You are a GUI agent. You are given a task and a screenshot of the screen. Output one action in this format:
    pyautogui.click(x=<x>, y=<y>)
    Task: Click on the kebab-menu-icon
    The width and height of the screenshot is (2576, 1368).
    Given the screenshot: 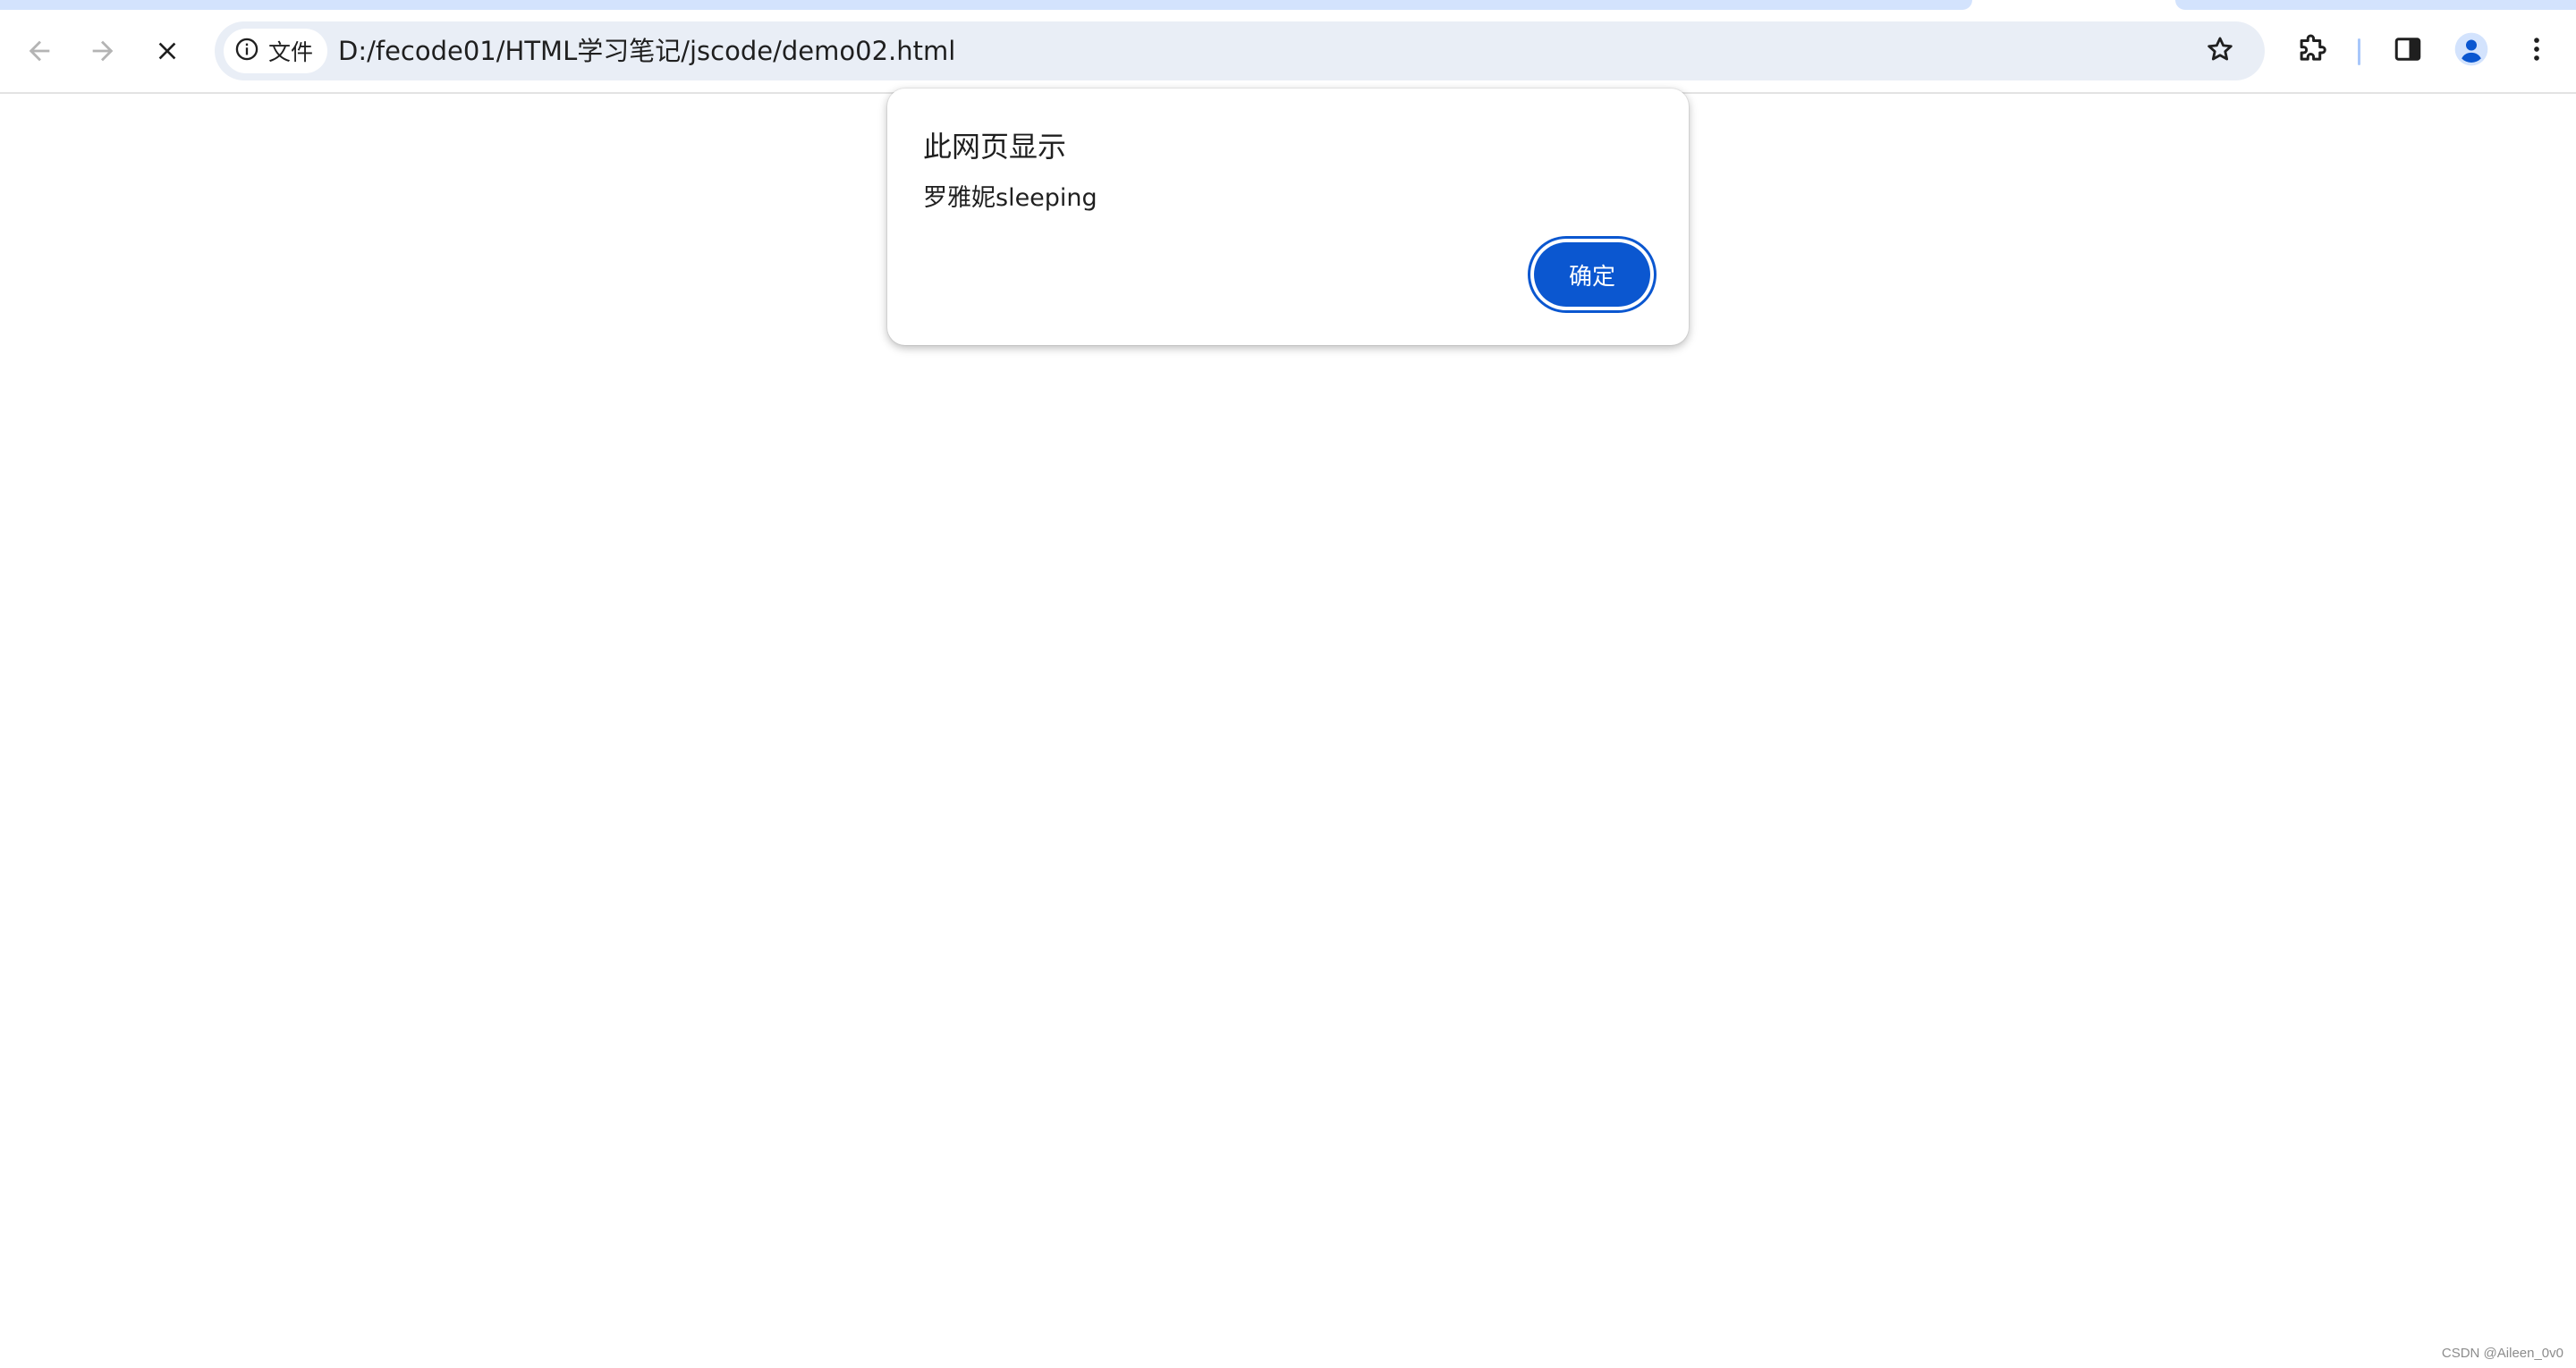 What is the action you would take?
    pyautogui.click(x=2536, y=51)
    